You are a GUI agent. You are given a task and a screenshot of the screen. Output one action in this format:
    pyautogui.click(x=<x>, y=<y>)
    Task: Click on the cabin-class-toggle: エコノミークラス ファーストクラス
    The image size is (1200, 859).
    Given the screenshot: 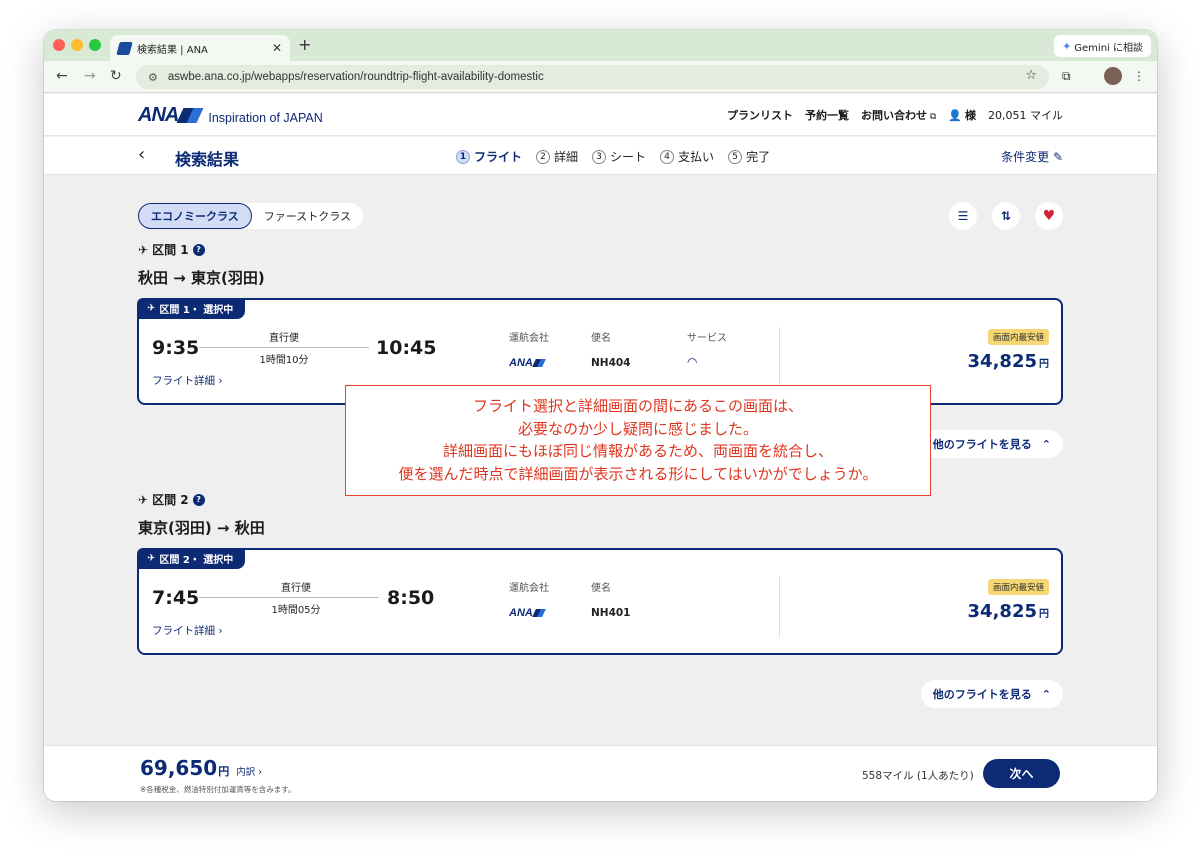 What is the action you would take?
    pyautogui.click(x=251, y=216)
    